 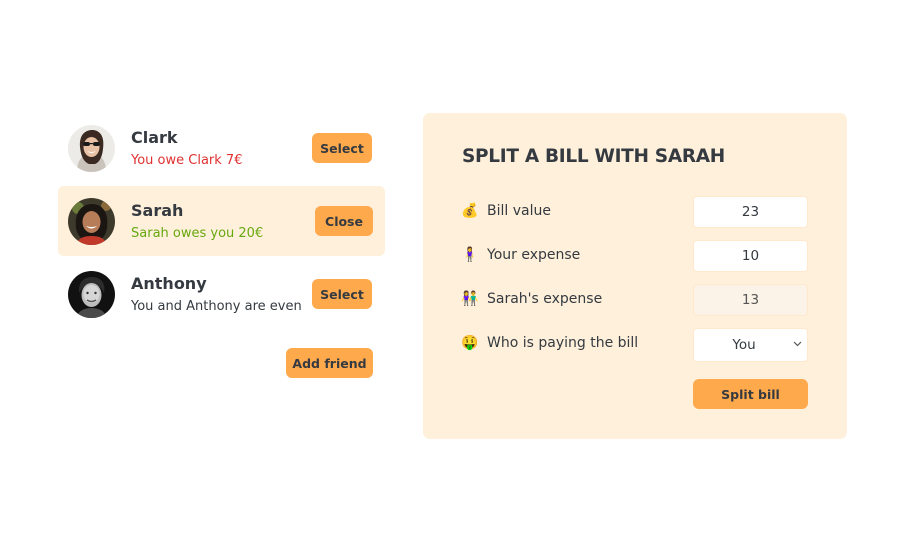 I want to click on payer-label: 🤑 Who is paying the bill, so click(x=549, y=343).